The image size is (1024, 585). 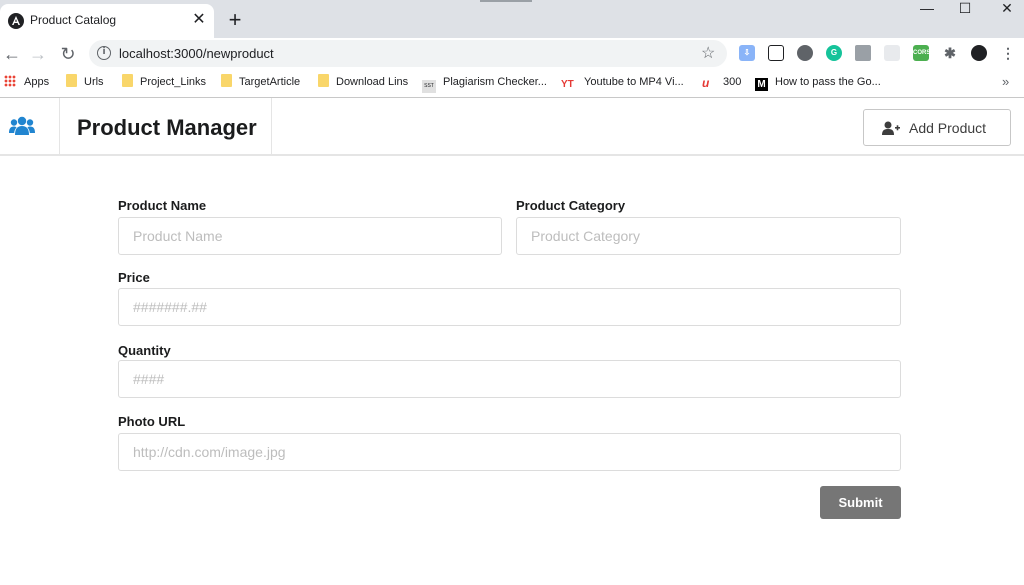 I want to click on product-name-input, so click(x=310, y=236).